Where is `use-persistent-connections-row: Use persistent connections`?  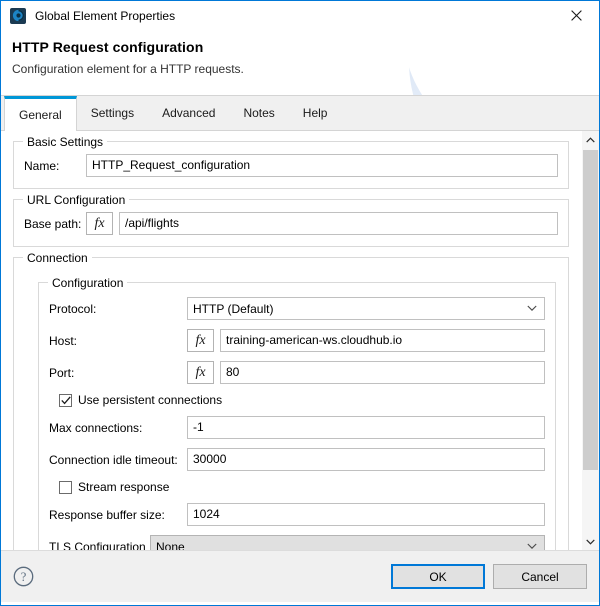 use-persistent-connections-row: Use persistent connections is located at coordinates (297, 400).